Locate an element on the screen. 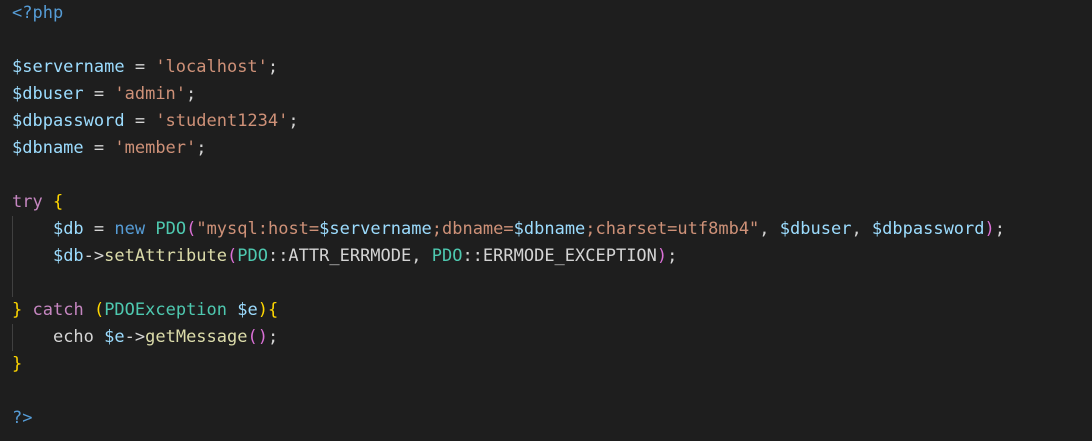 Image resolution: width=1092 pixels, height=441 pixels. code-line: $servername = 'localhost'; is located at coordinates (546, 67).